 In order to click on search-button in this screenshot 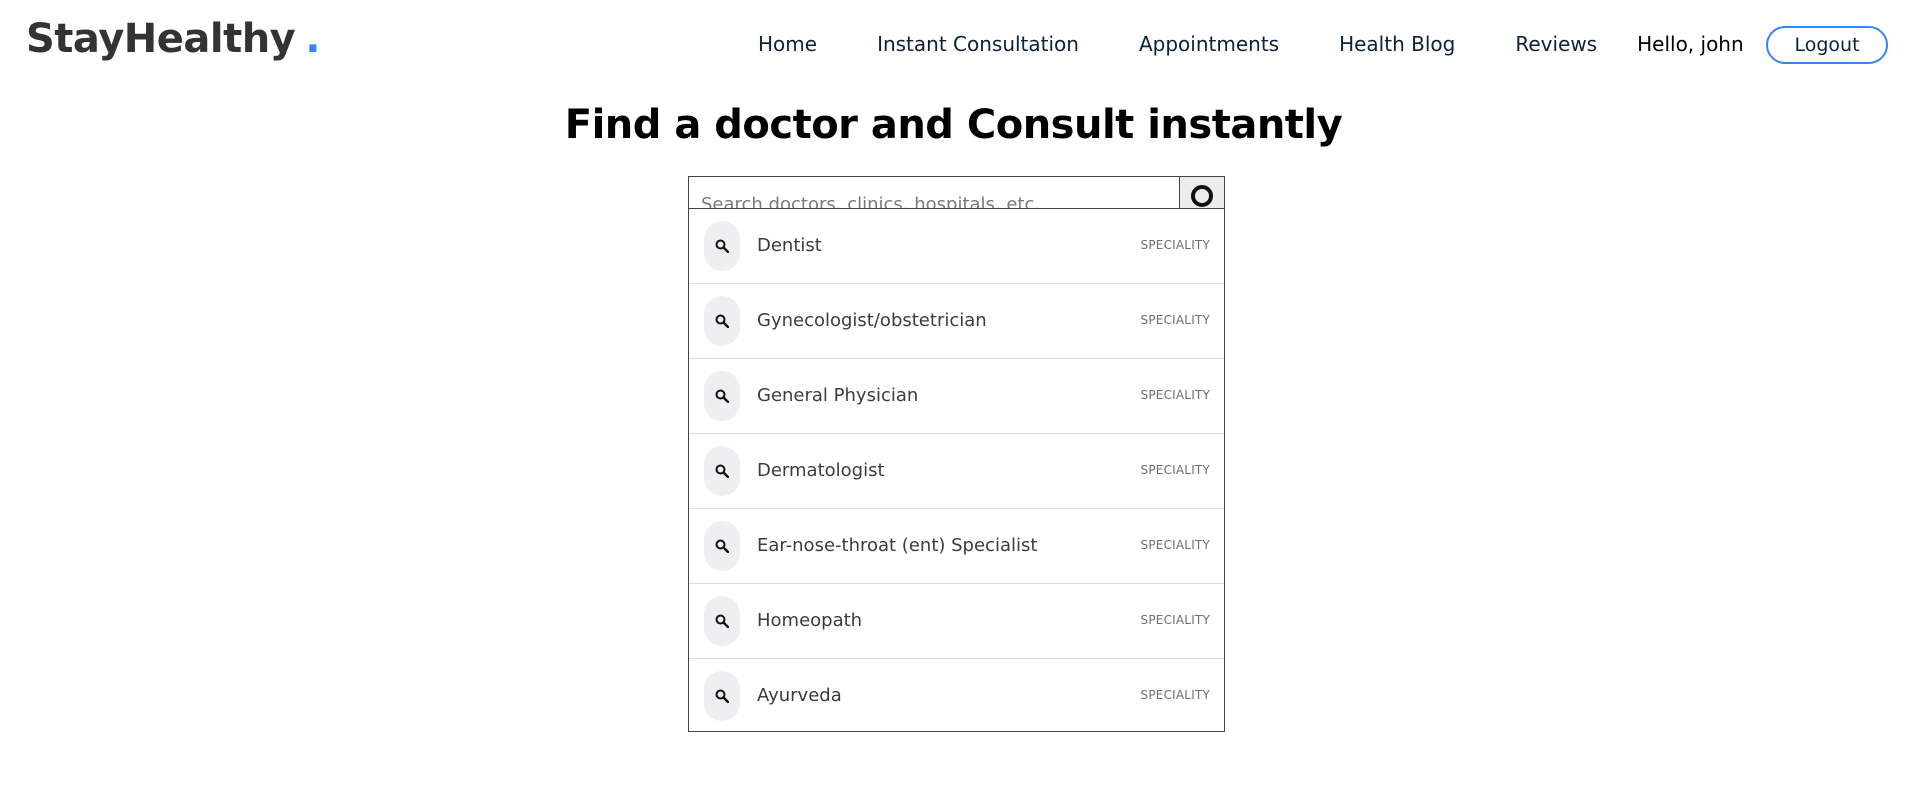, I will do `click(1201, 192)`.